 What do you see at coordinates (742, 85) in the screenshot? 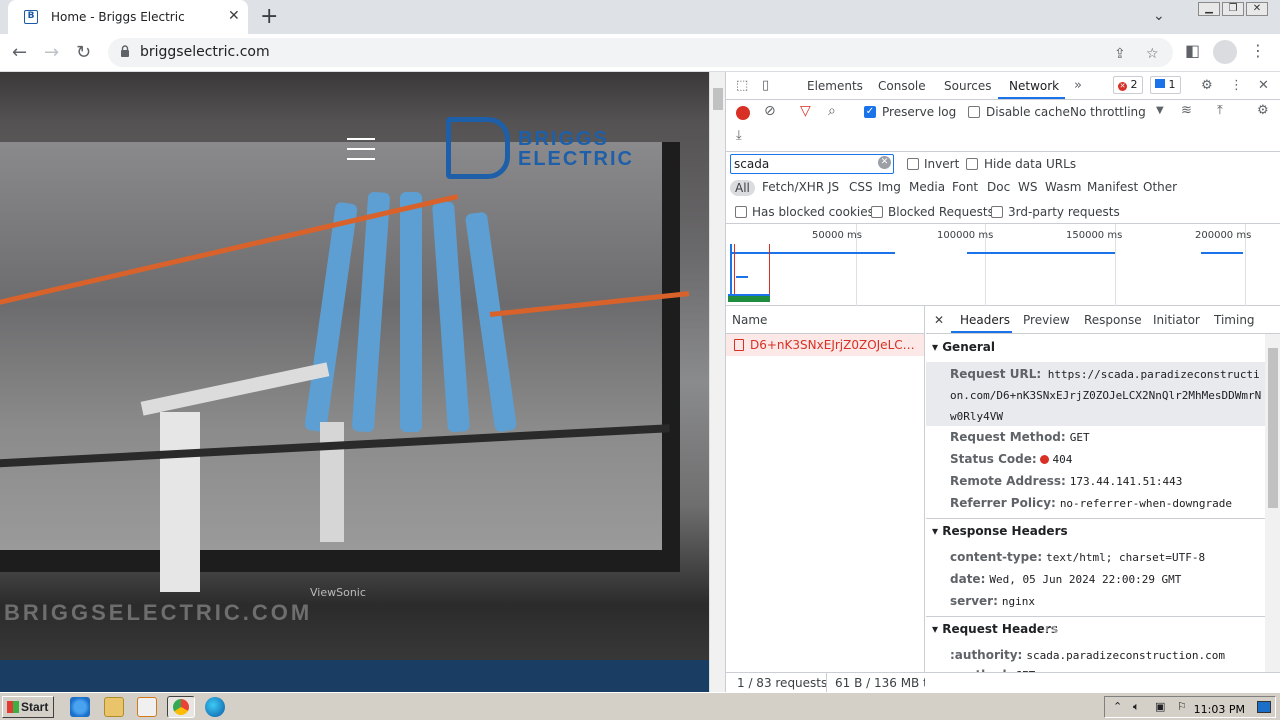
I see `inspect-element-icon: ⬚` at bounding box center [742, 85].